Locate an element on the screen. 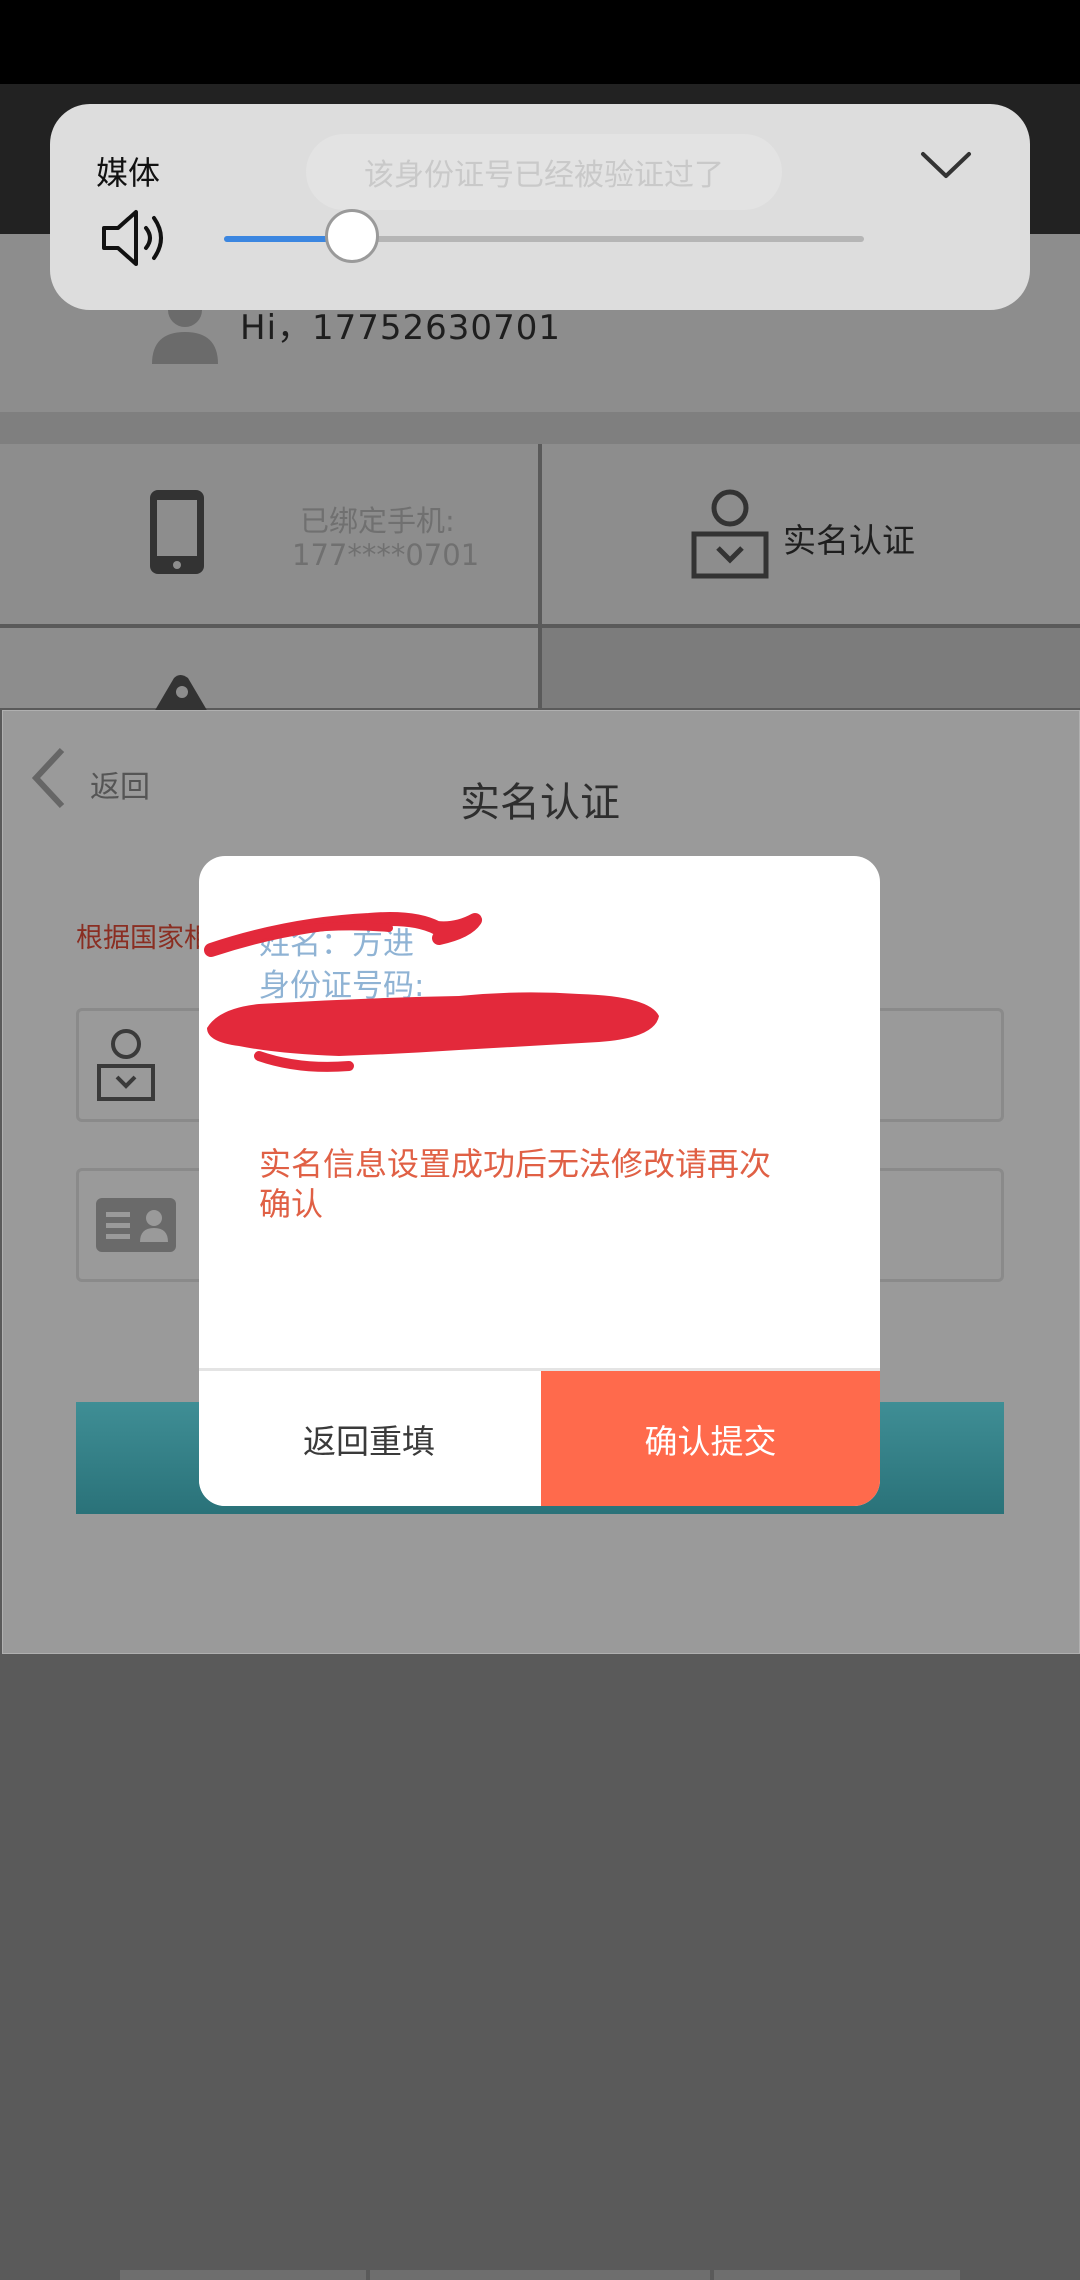 This screenshot has height=2280, width=1080. confirm-submit-button: 确认提交 is located at coordinates (710, 1438).